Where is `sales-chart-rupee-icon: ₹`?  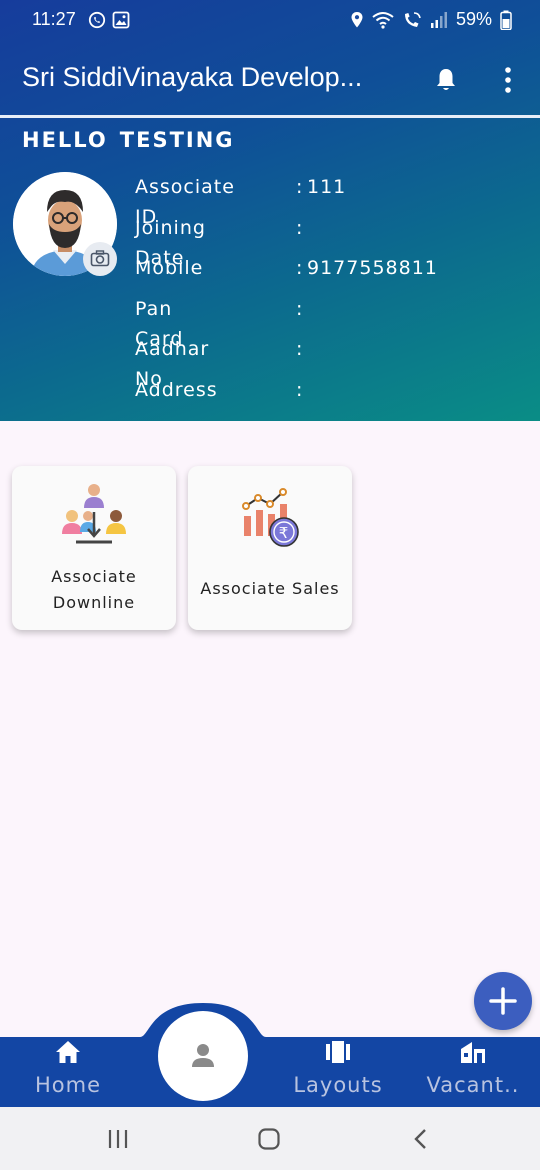
sales-chart-rupee-icon: ₹ is located at coordinates (270, 517).